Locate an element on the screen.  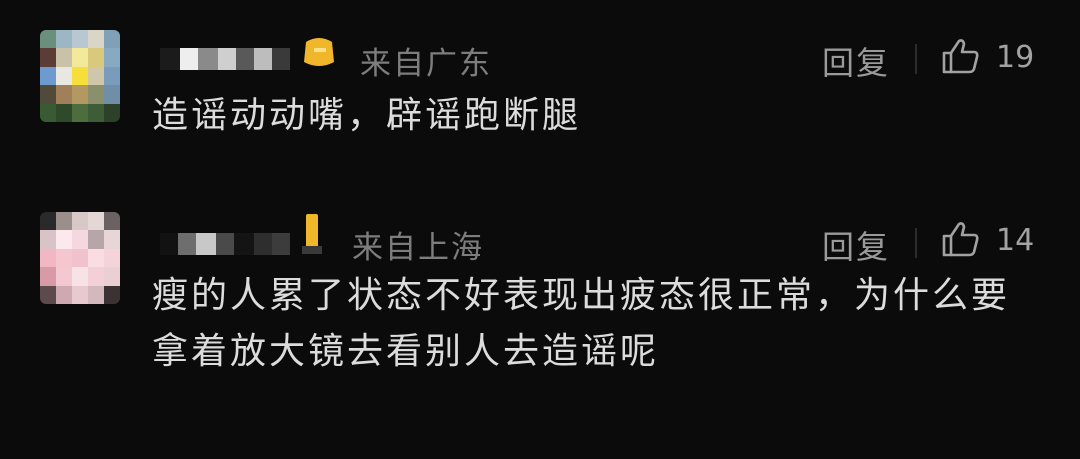
like-count: 14 is located at coordinates (1015, 240).